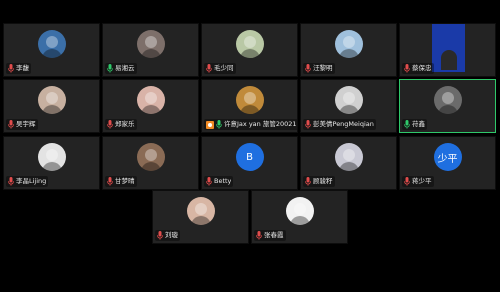  What do you see at coordinates (260, 124) in the screenshot?
I see `participant-name: 许意Jax yan 旅管20021` at bounding box center [260, 124].